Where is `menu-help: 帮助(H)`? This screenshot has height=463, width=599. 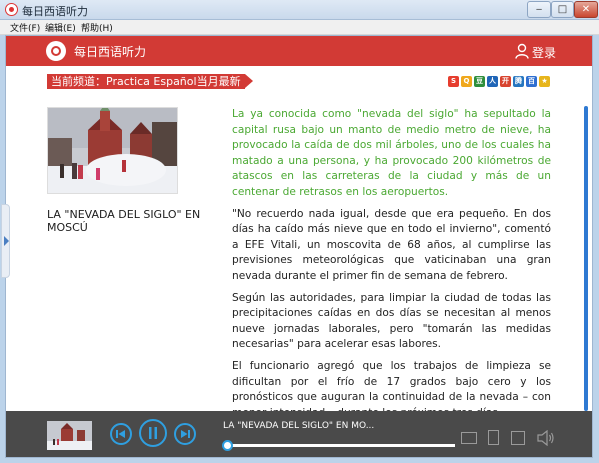
menu-help: 帮助(H) is located at coordinates (97, 27).